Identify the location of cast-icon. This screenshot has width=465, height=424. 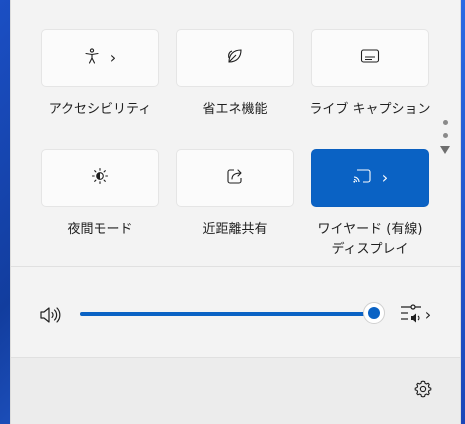
(362, 178).